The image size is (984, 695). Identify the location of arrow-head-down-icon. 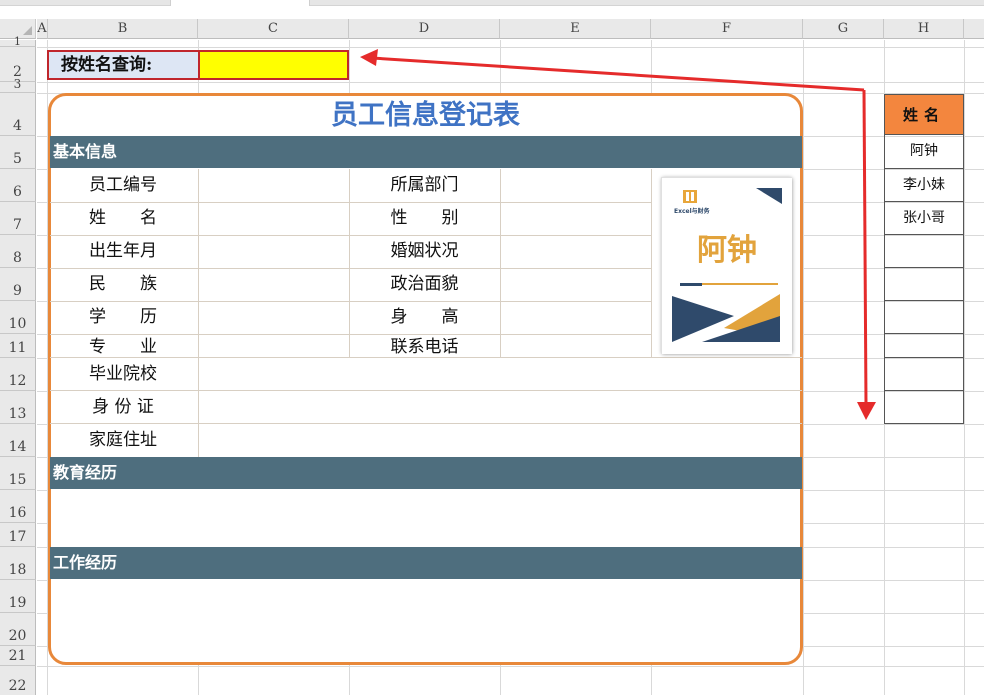
(866, 411).